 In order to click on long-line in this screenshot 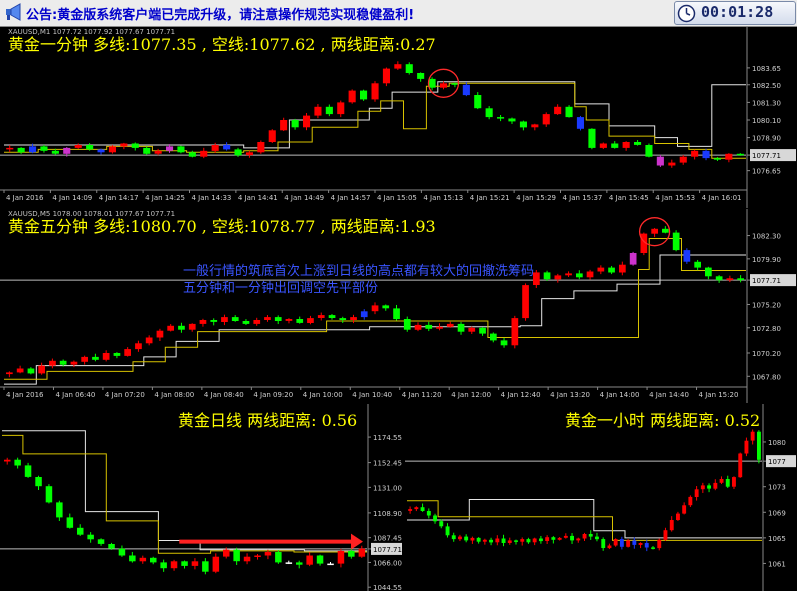, I will do `click(184, 494)`.